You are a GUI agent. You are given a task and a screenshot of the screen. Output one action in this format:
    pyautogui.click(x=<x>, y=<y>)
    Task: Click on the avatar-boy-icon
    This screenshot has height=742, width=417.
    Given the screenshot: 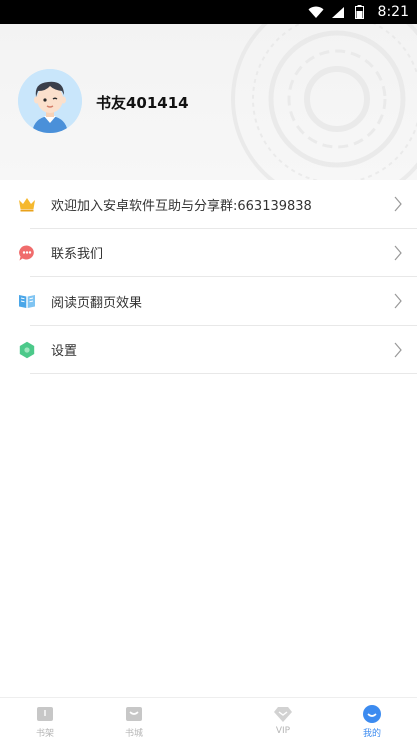 What is the action you would take?
    pyautogui.click(x=50, y=101)
    